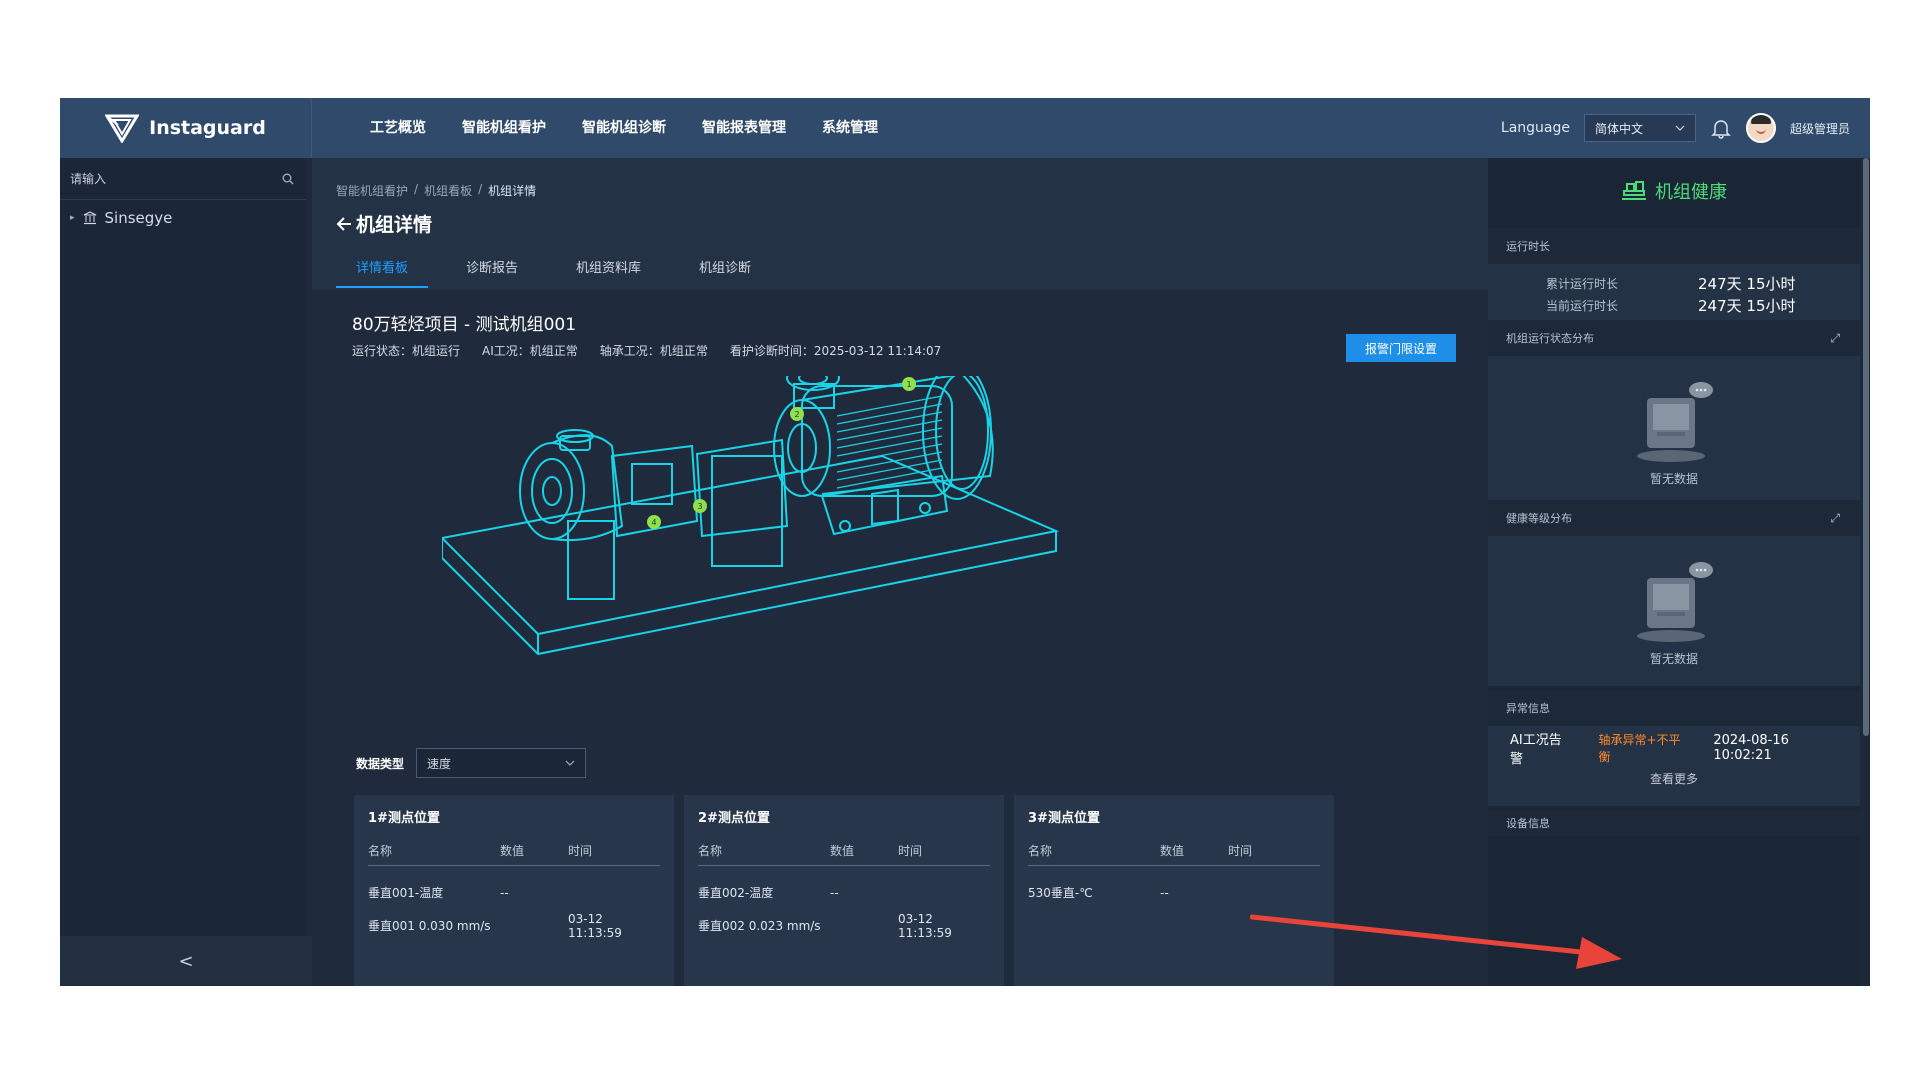 The height and width of the screenshot is (1080, 1920). What do you see at coordinates (1535, 128) in the screenshot?
I see `language-label: Language` at bounding box center [1535, 128].